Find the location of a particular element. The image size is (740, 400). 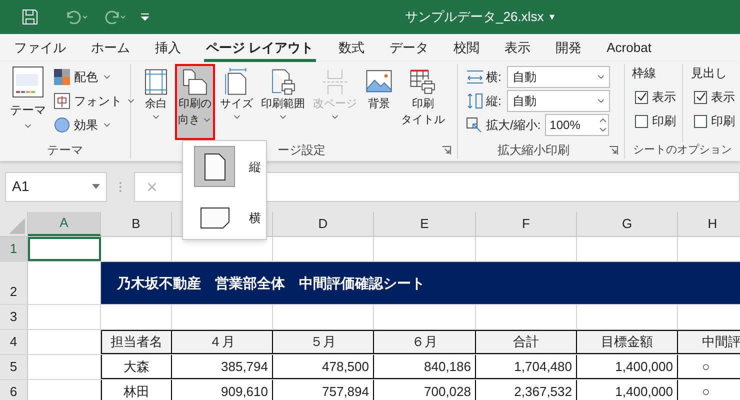

sheet-title: 乃木坂不動産 営業部全体 中間評価確認シート is located at coordinates (271, 283).